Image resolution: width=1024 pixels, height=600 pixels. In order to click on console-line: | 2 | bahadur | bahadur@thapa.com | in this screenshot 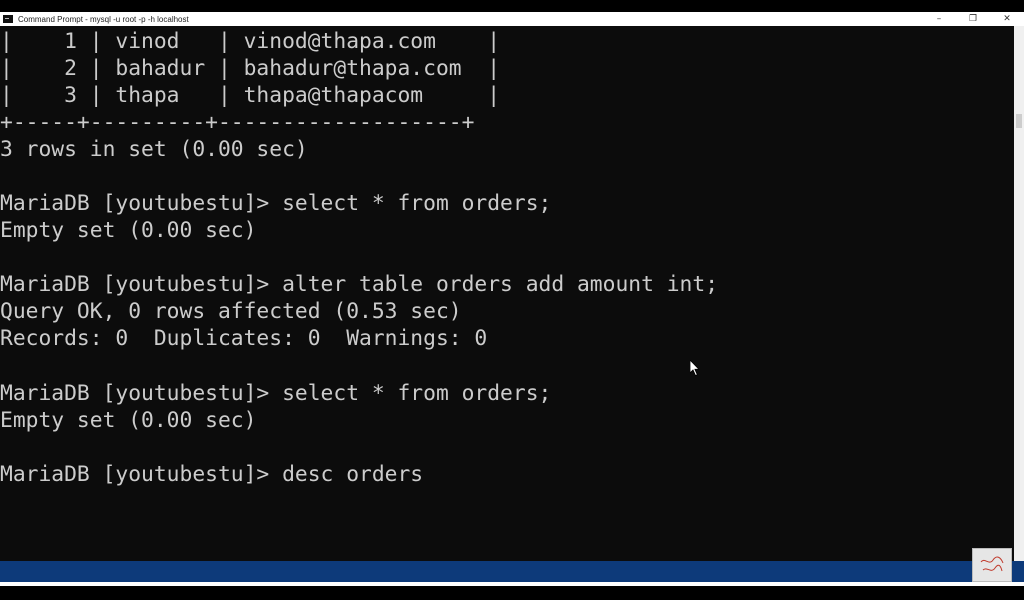, I will do `click(250, 68)`.